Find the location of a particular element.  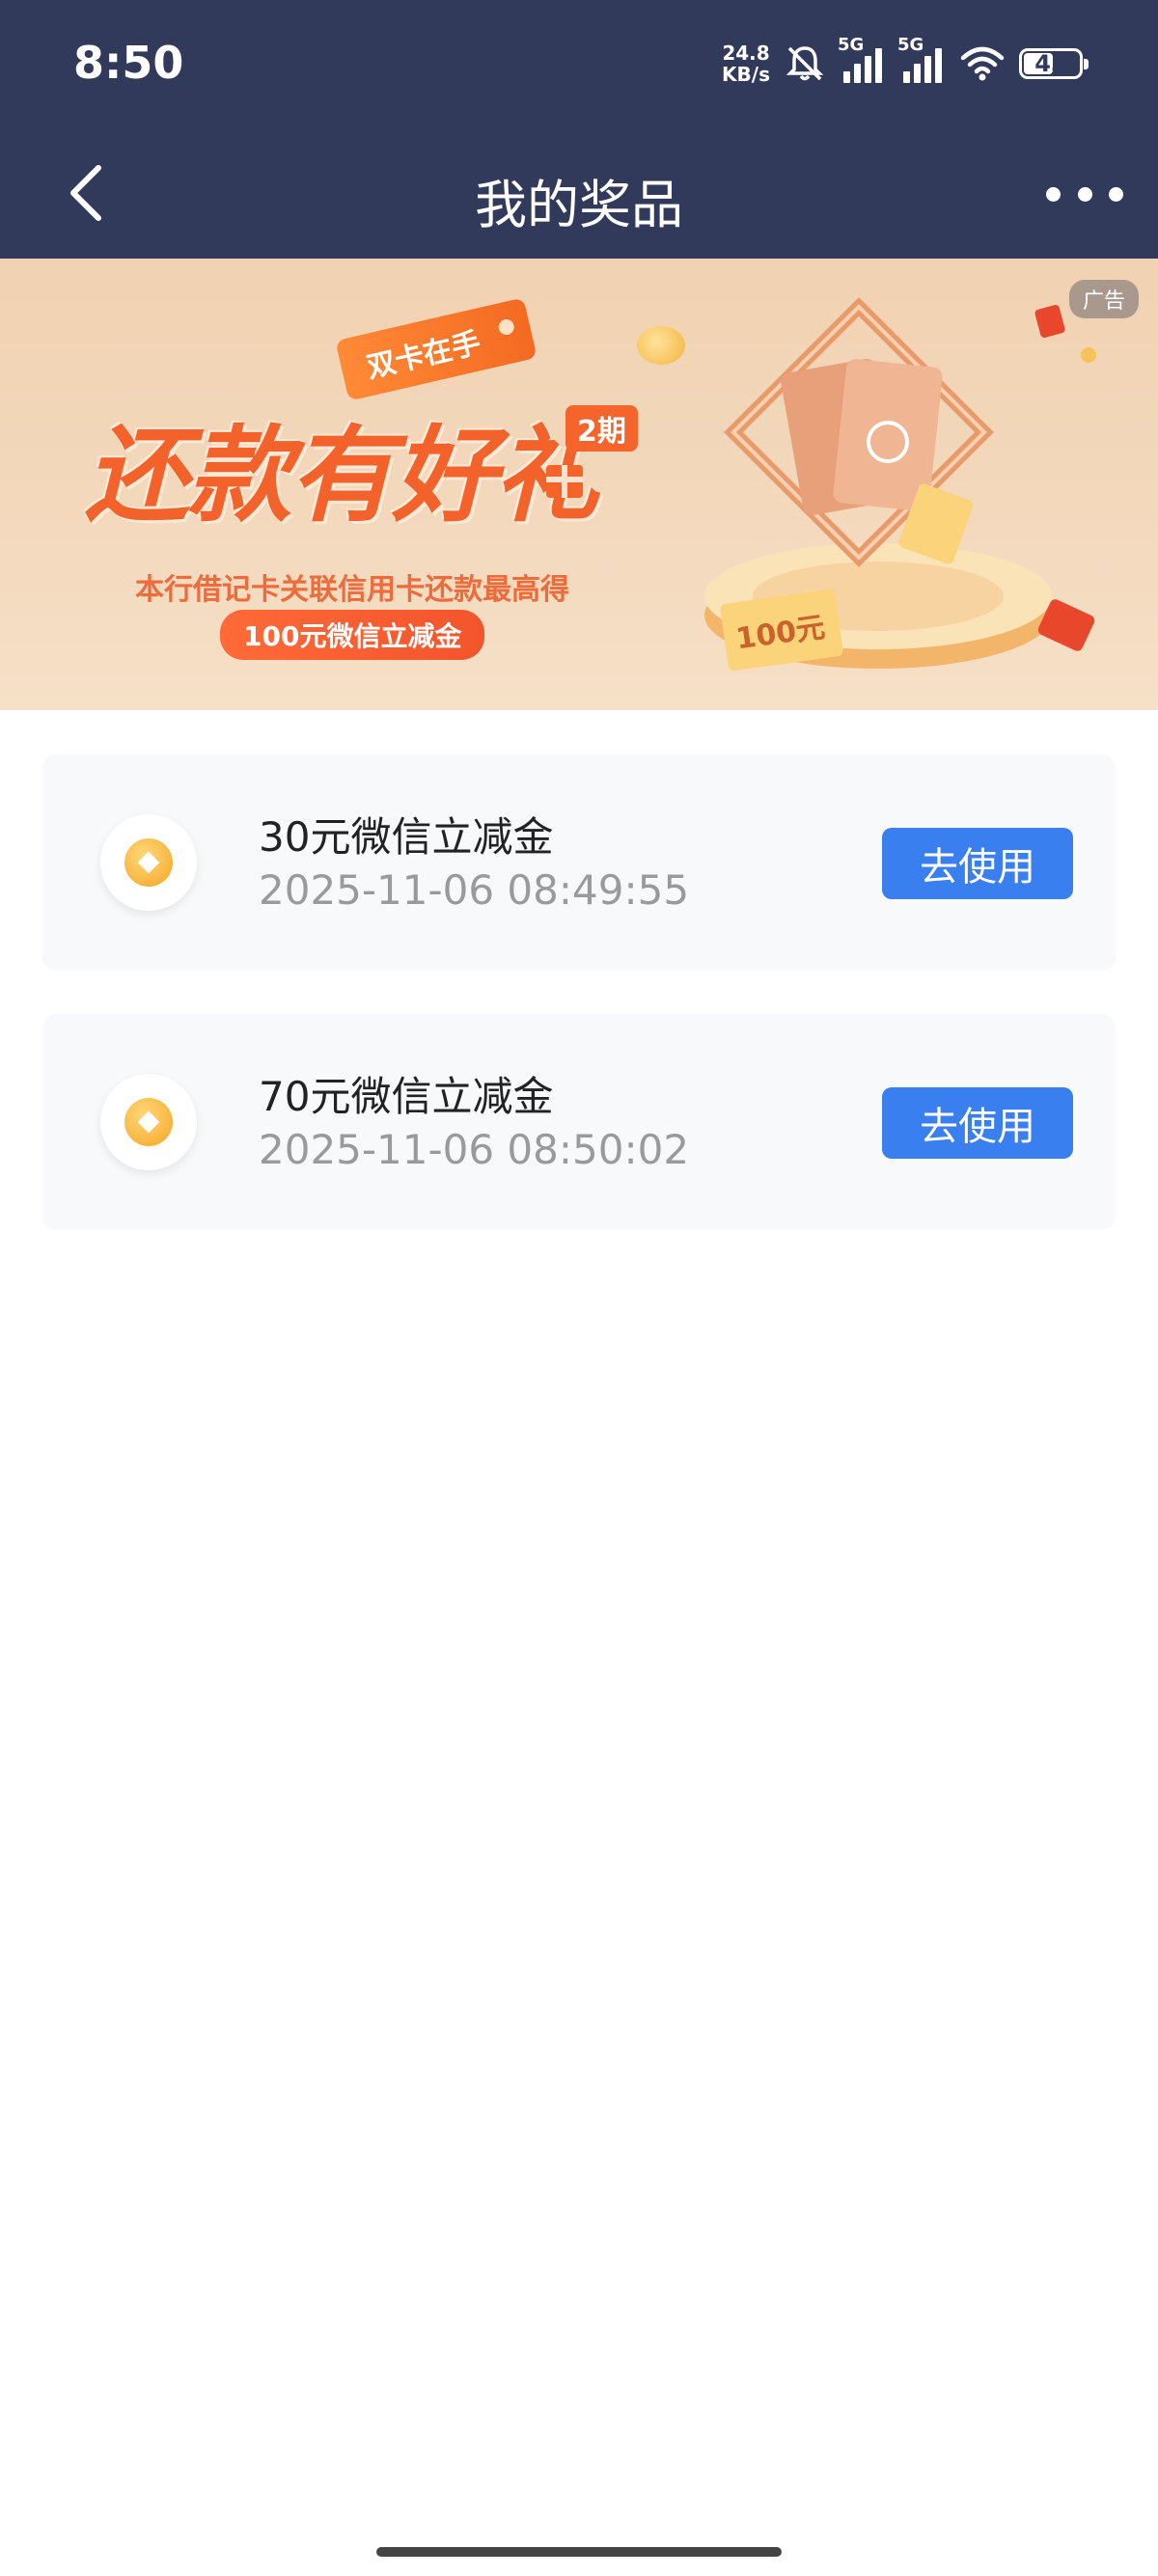

home-indicator is located at coordinates (579, 2552).